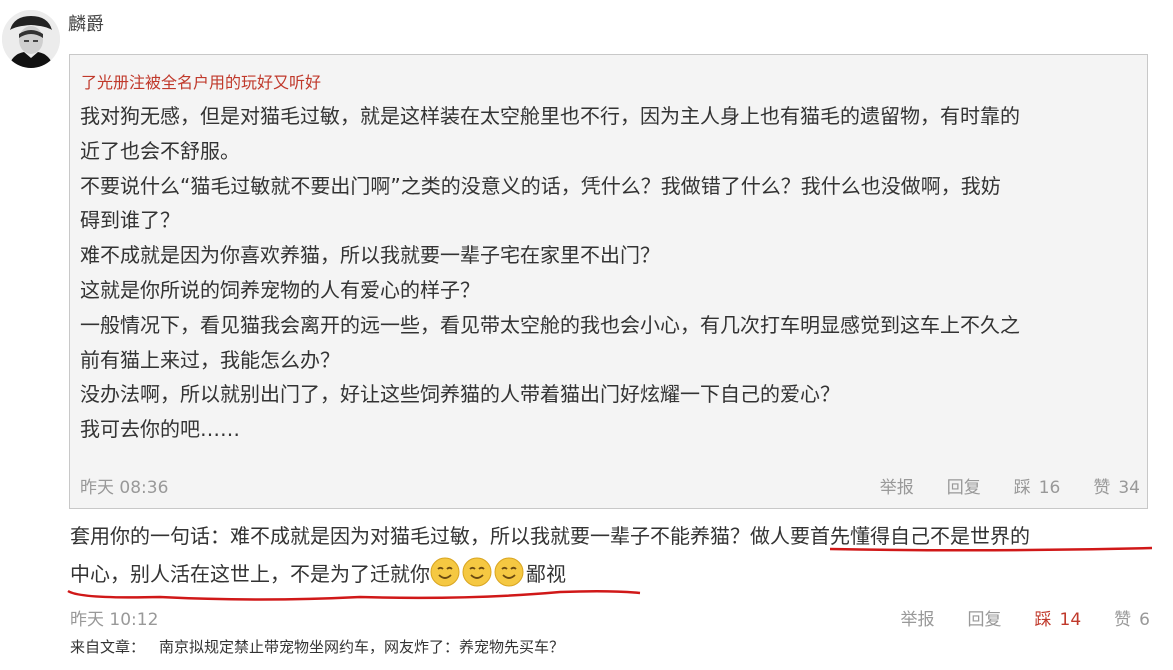  I want to click on upvote-count: 34, so click(1129, 488).